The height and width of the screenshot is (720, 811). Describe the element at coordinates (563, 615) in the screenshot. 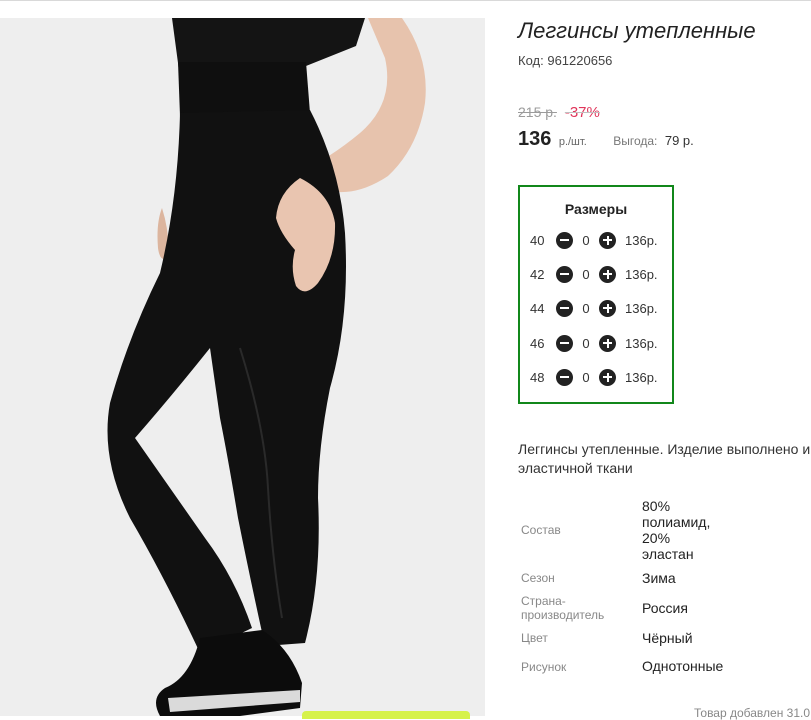

I see `spec-label-line: производитель` at that location.